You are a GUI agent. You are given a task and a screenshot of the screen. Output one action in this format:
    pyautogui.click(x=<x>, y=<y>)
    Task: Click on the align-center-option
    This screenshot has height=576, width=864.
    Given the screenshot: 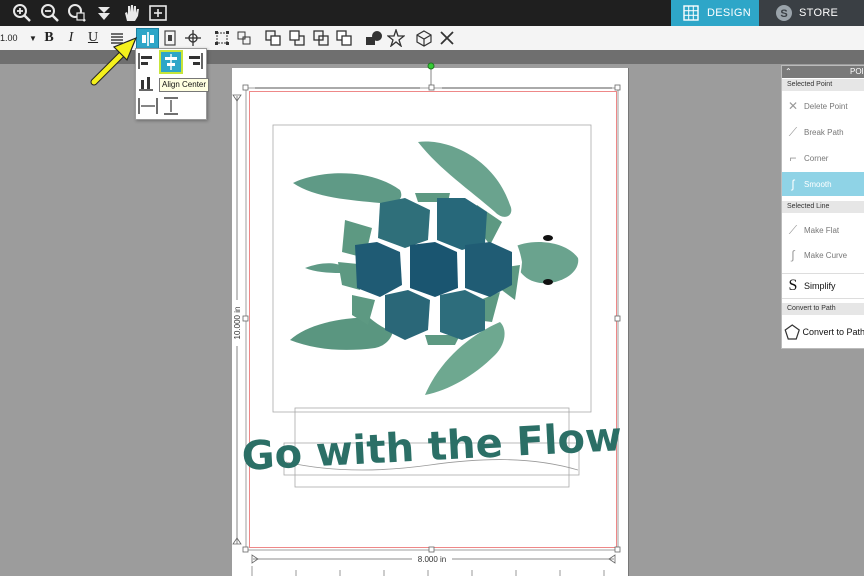 What is the action you would take?
    pyautogui.click(x=171, y=62)
    